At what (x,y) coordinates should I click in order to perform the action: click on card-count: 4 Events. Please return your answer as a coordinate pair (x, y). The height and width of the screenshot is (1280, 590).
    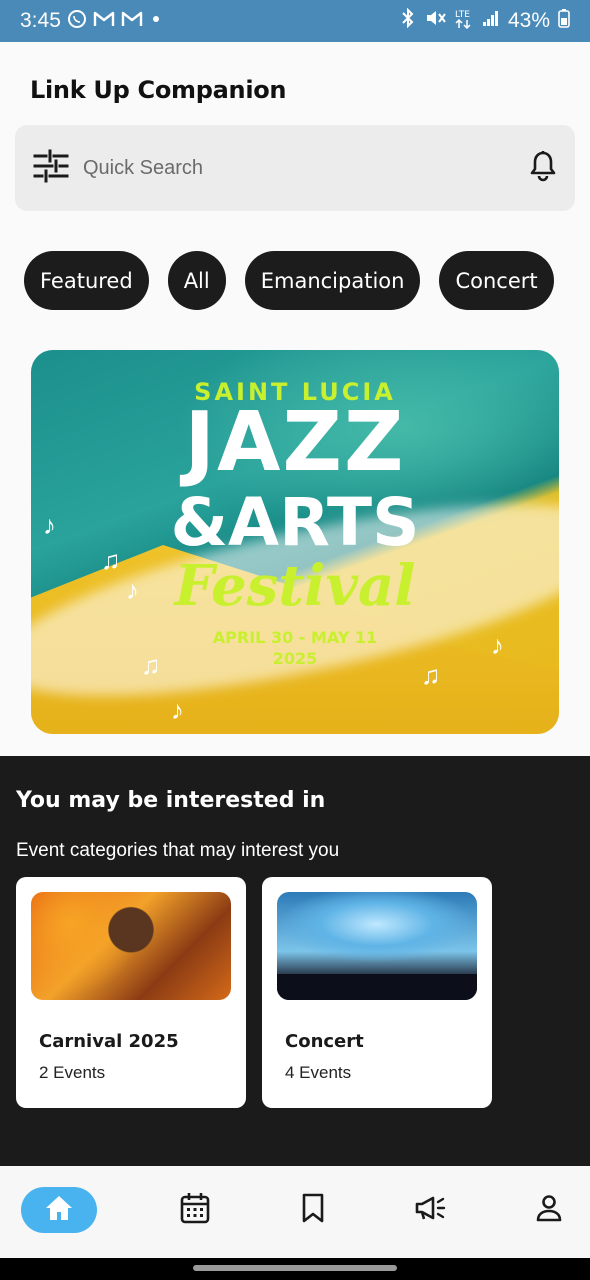
    Looking at the image, I should click on (318, 1072).